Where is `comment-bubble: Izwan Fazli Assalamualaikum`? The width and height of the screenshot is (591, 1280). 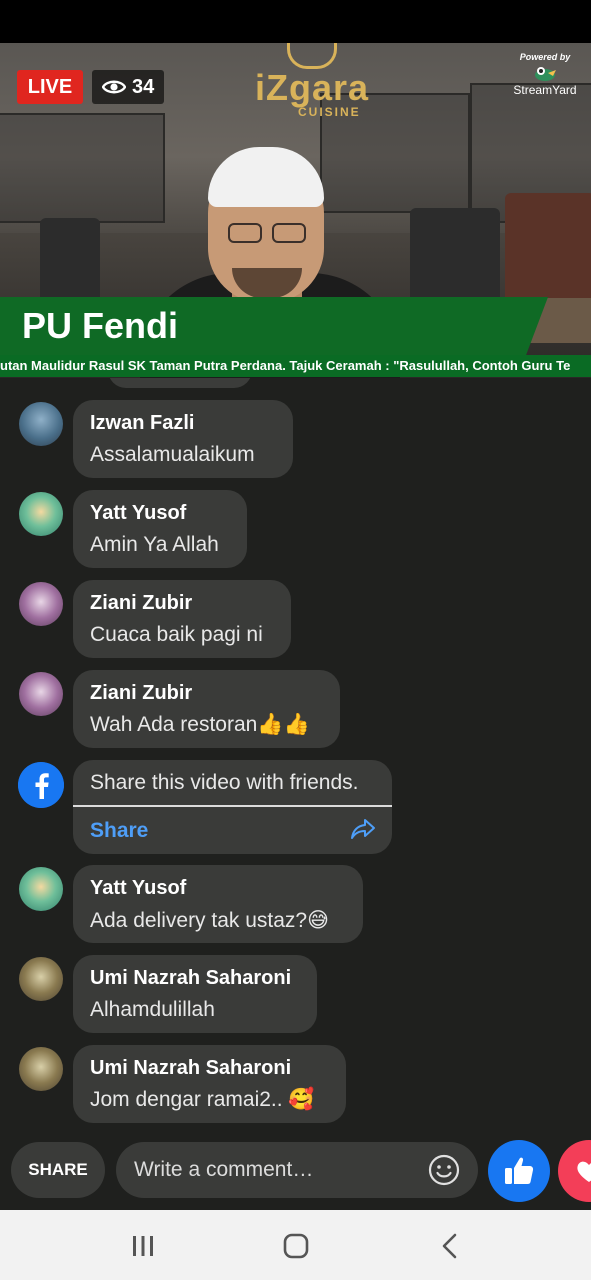 comment-bubble: Izwan Fazli Assalamualaikum is located at coordinates (183, 439).